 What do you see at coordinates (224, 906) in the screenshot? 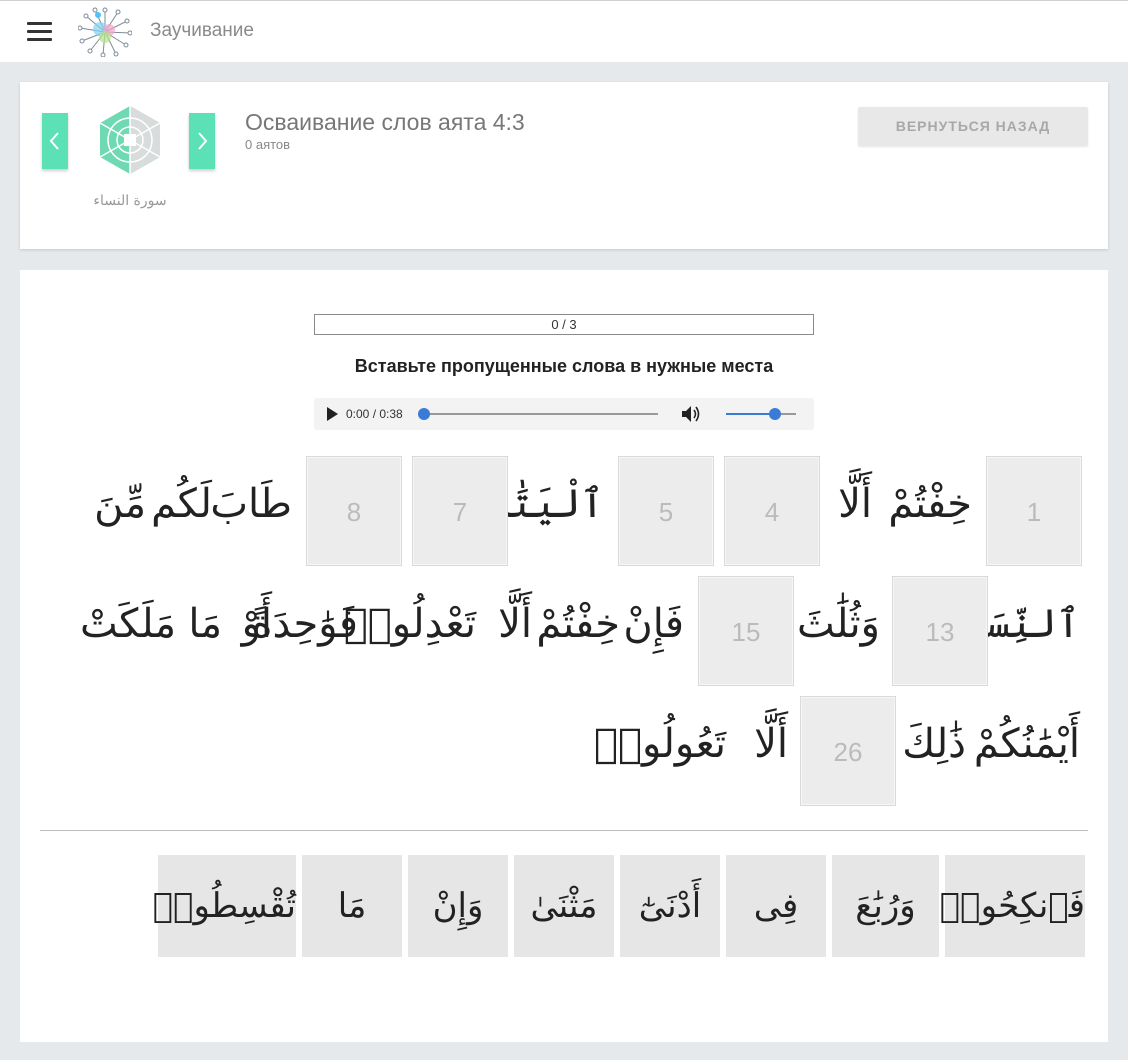
I see `word-bank-item: تُقْسِطُوا۟` at bounding box center [224, 906].